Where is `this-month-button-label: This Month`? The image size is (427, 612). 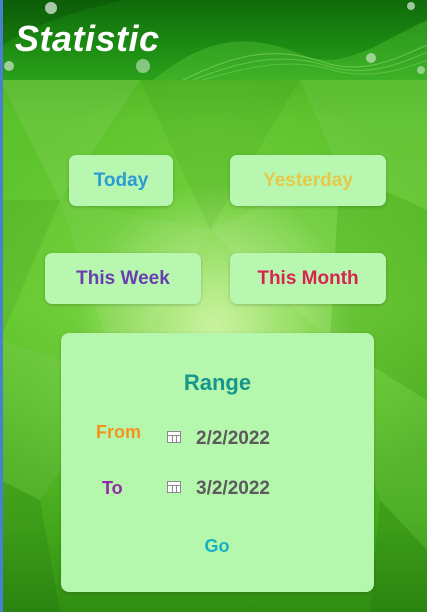
this-month-button-label: This Month is located at coordinates (308, 278).